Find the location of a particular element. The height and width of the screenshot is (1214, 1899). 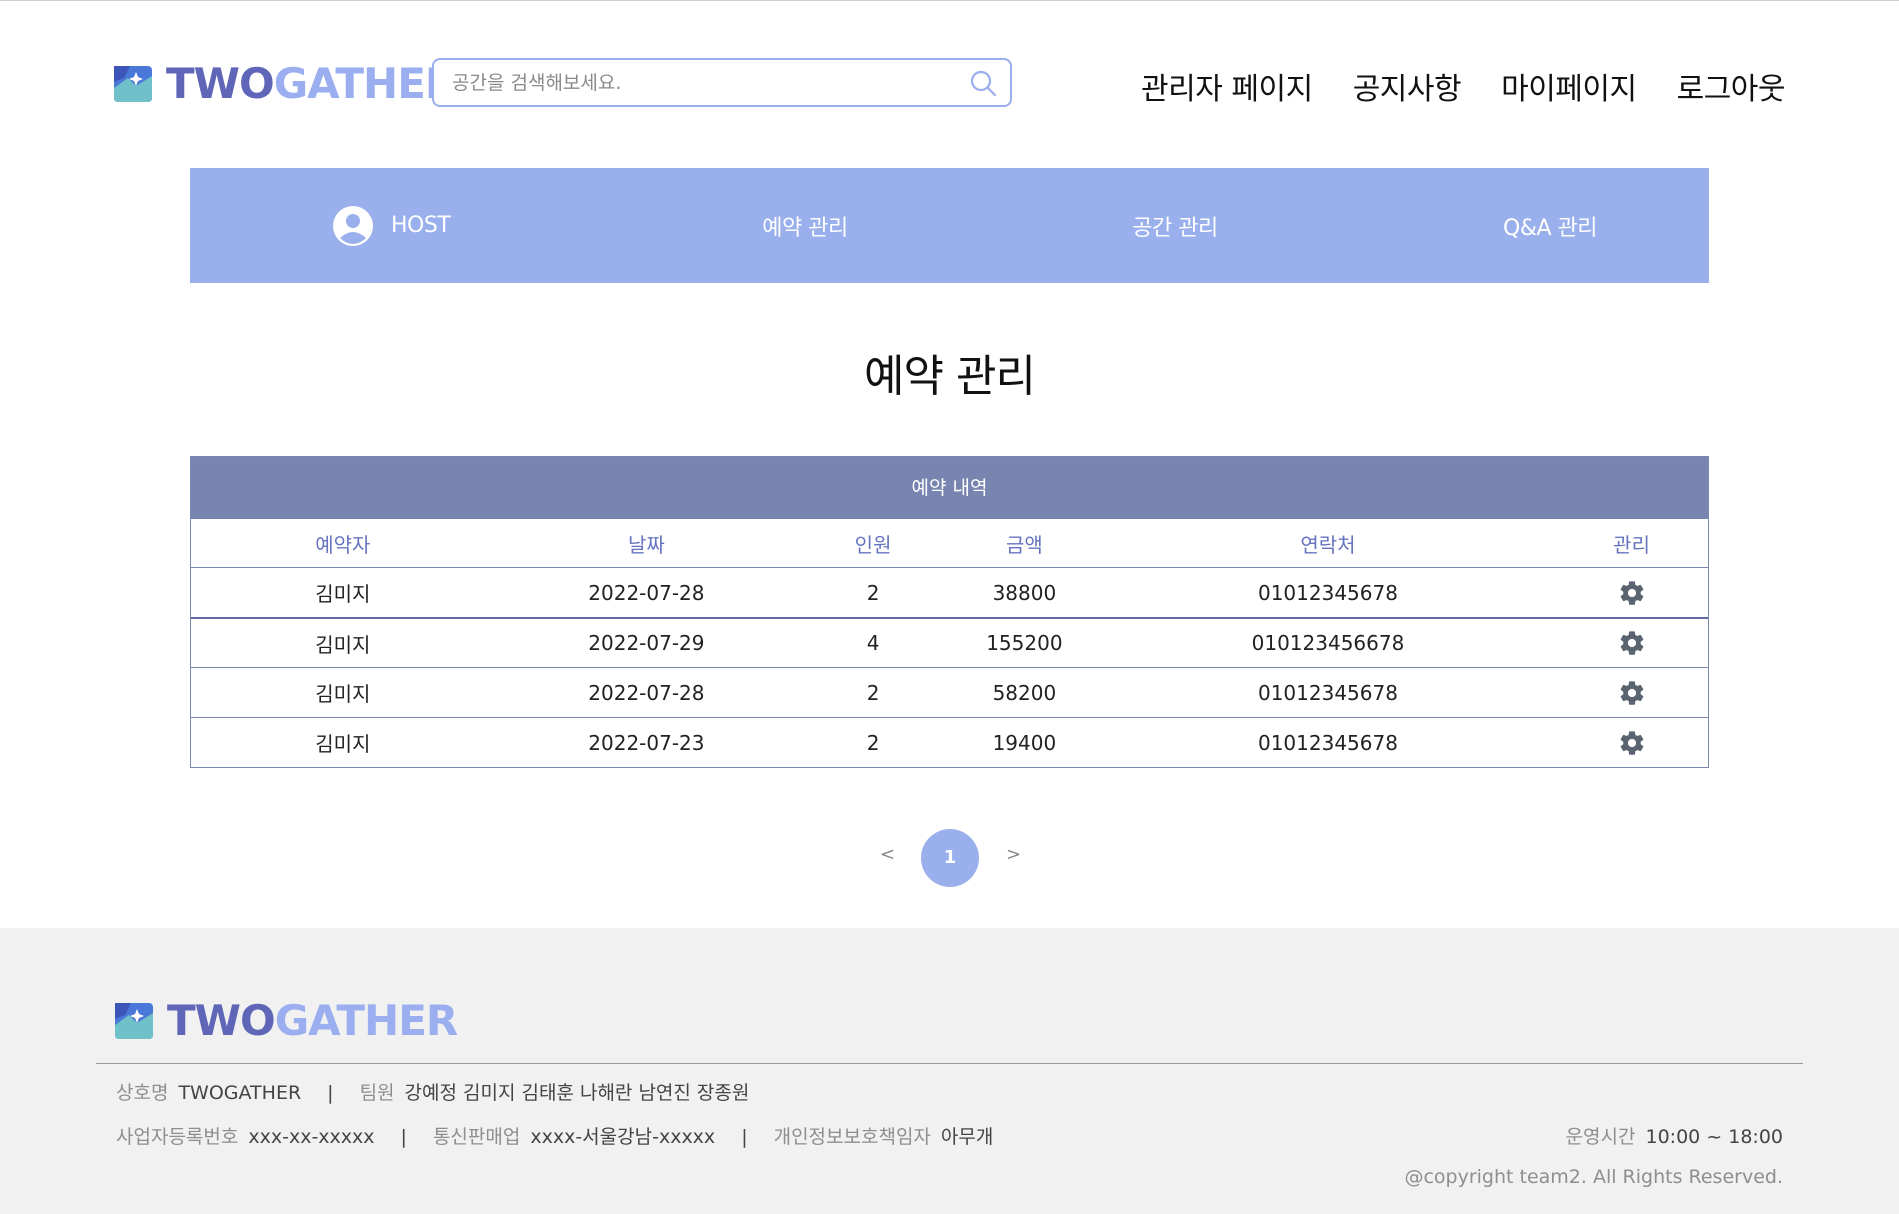

table-row: 김미지 2022-07-28 2 38800 01012345678 is located at coordinates (949, 592).